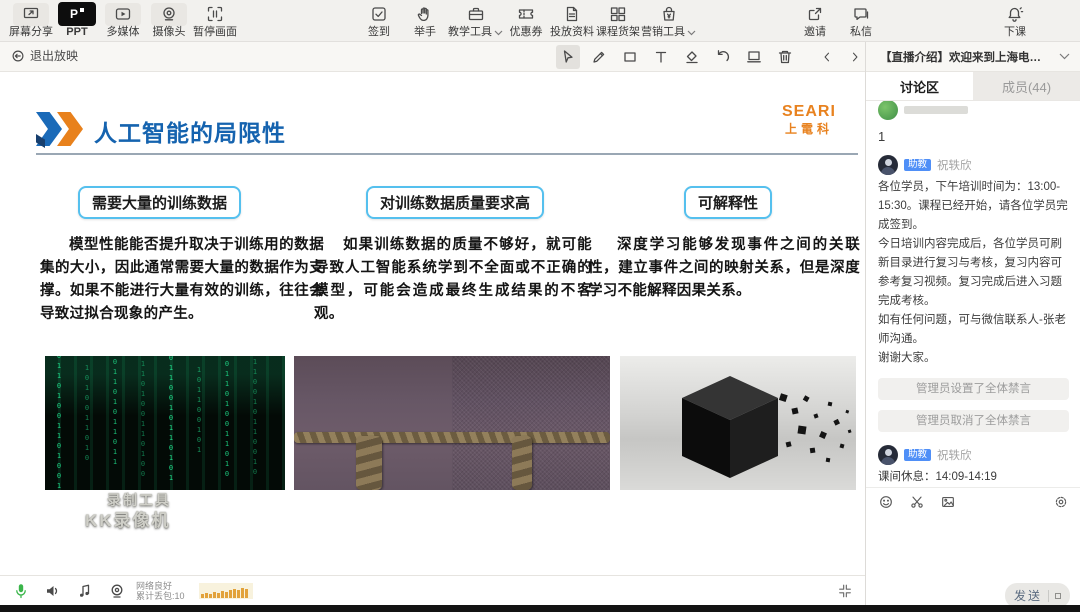  I want to click on cursor-tool, so click(568, 57).